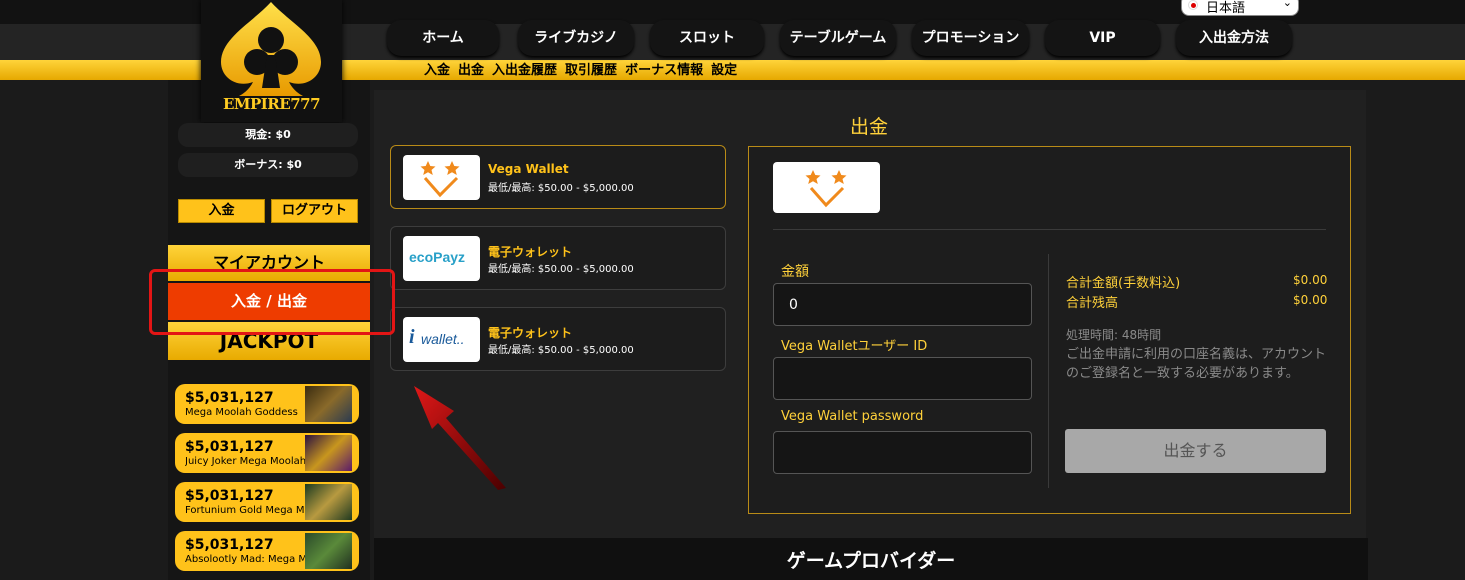  I want to click on sublink-settings: 設定, so click(724, 70).